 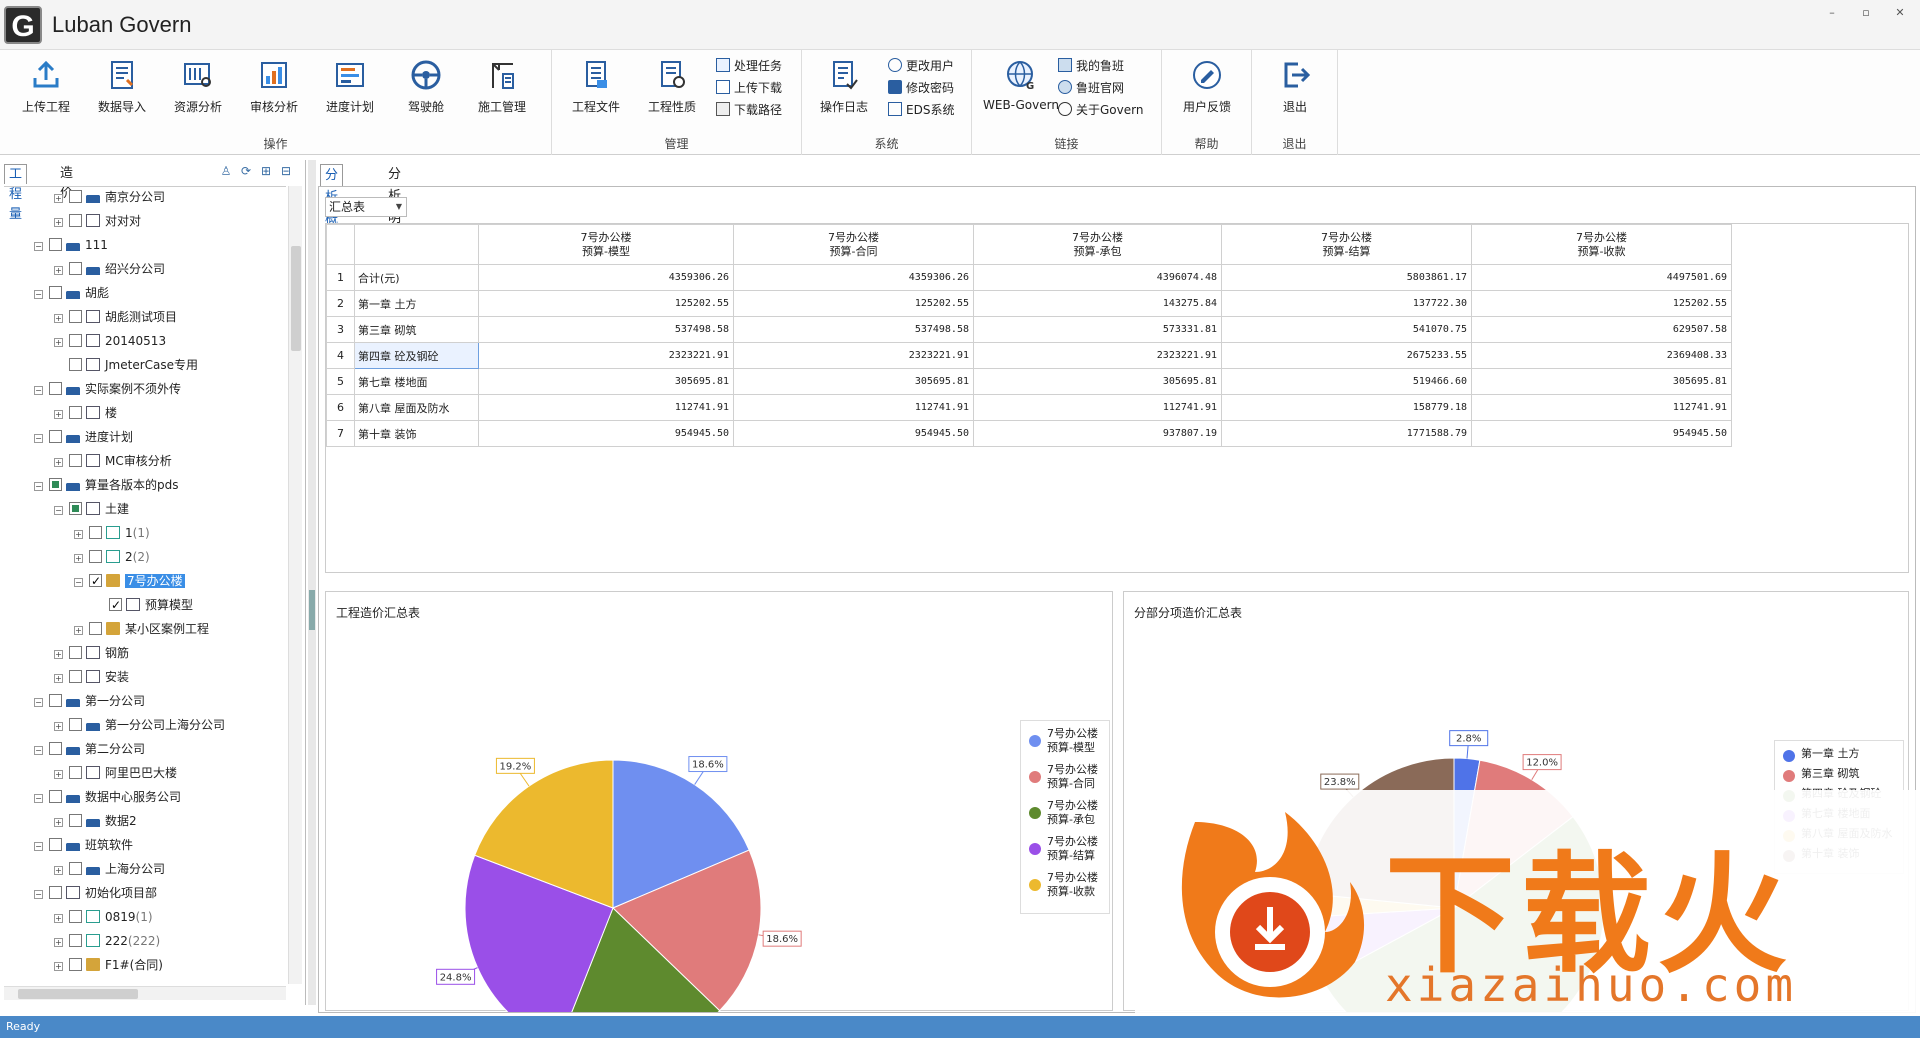 I want to click on column-header: 7号办公楼 预算-合同, so click(x=853, y=244).